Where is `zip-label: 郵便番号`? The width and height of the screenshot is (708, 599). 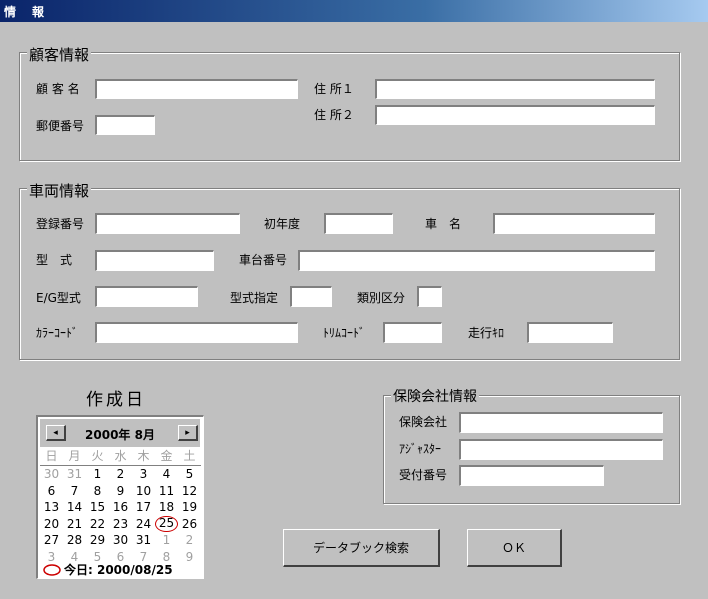
zip-label: 郵便番号 is located at coordinates (60, 126).